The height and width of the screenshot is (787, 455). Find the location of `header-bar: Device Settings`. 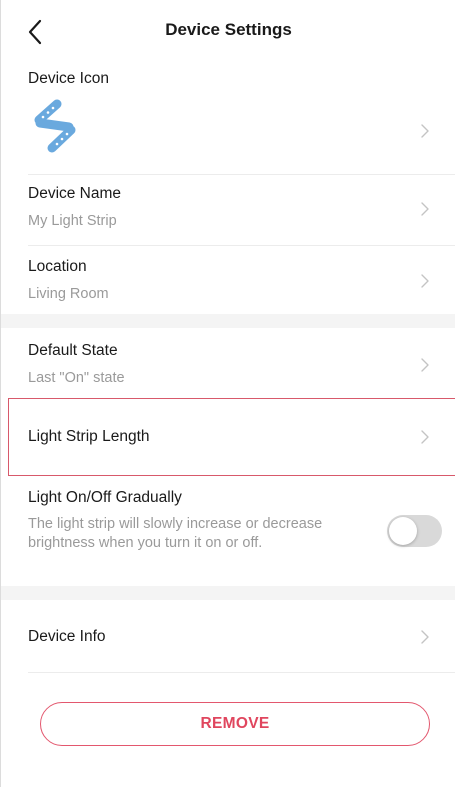

header-bar: Device Settings is located at coordinates (228, 31).